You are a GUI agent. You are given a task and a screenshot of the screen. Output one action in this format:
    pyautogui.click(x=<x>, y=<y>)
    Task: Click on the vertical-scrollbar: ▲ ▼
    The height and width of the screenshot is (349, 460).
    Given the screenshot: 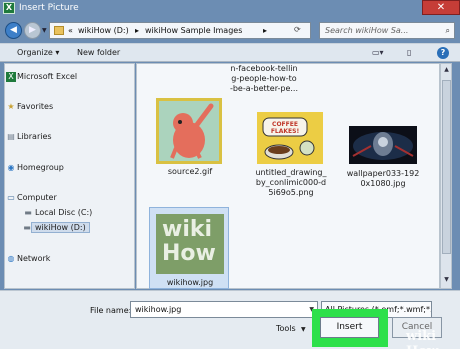 What is the action you would take?
    pyautogui.click(x=446, y=176)
    